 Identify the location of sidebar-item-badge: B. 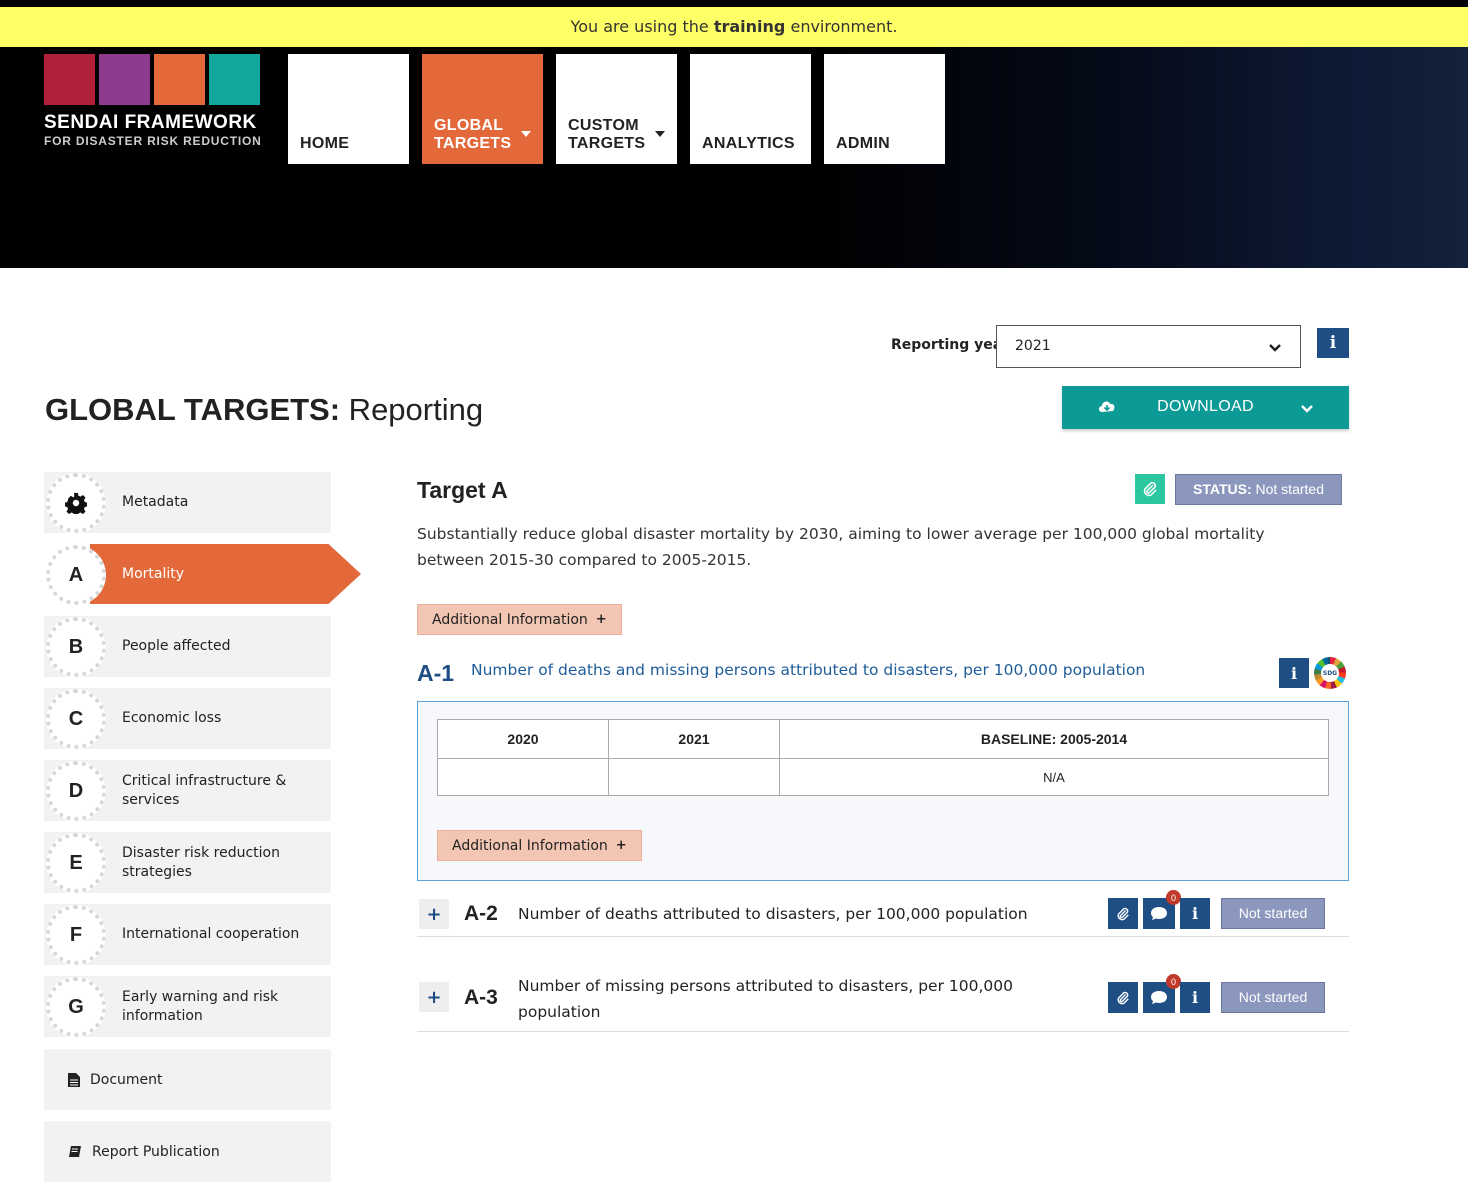
(76, 647).